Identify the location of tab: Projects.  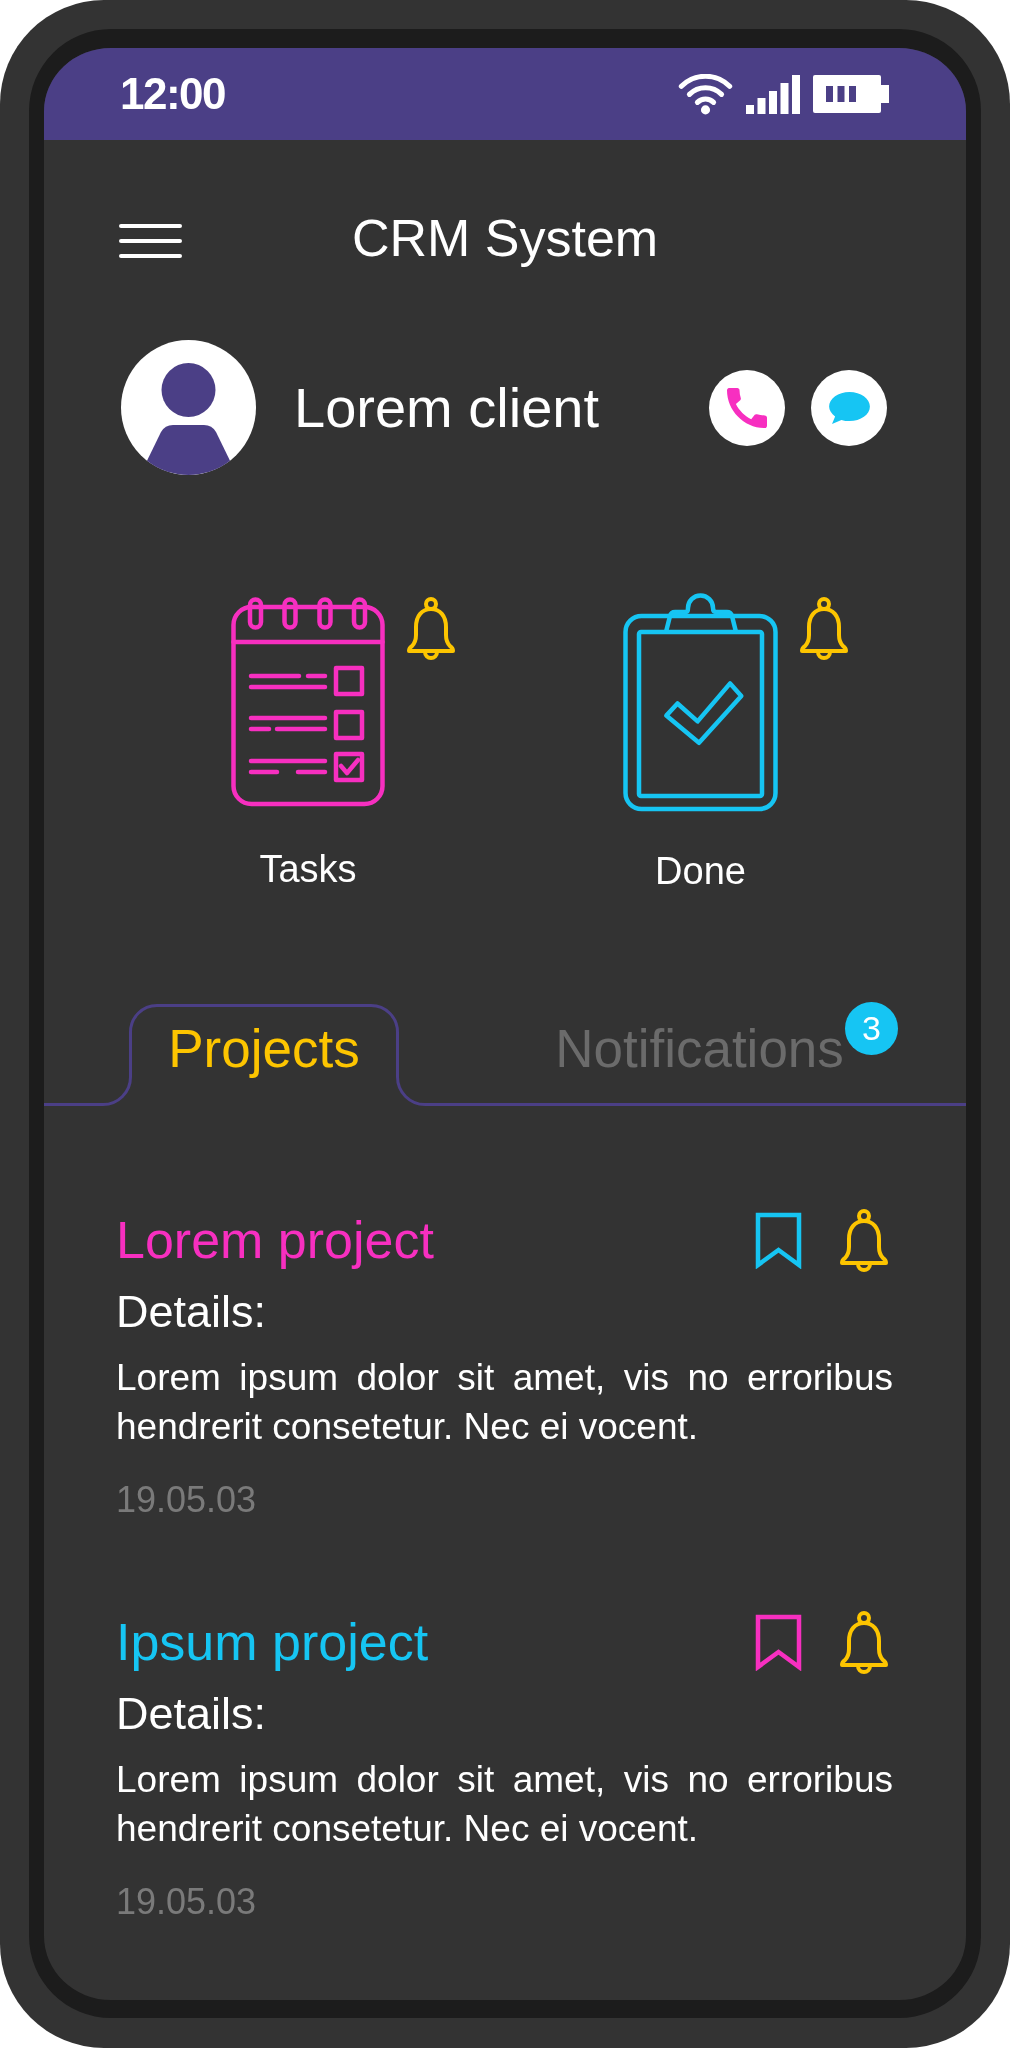
(264, 1055).